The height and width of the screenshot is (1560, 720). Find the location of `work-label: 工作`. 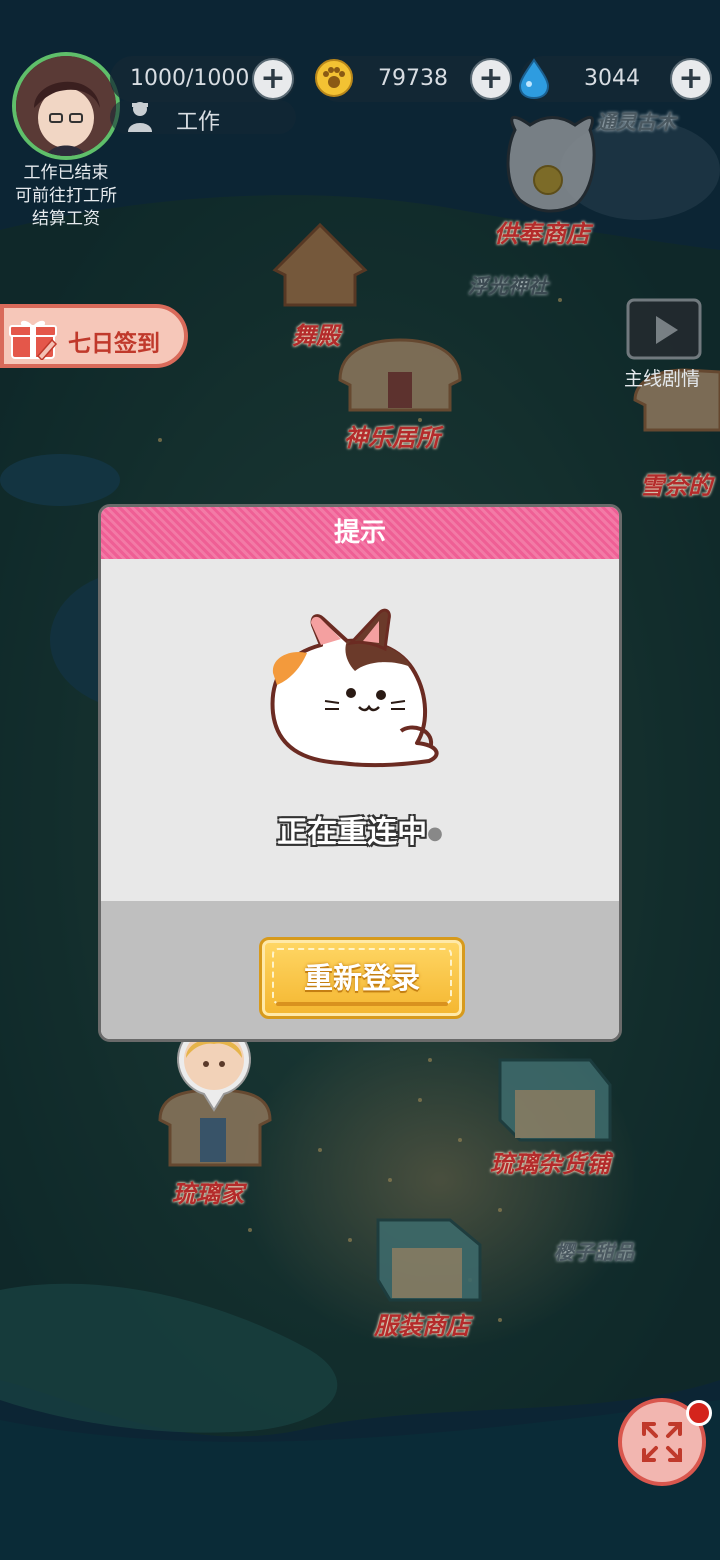

work-label: 工作 is located at coordinates (198, 122).